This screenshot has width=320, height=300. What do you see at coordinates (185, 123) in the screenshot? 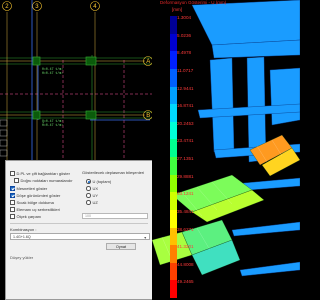
I see `legend-value: 20.2453` at bounding box center [185, 123].